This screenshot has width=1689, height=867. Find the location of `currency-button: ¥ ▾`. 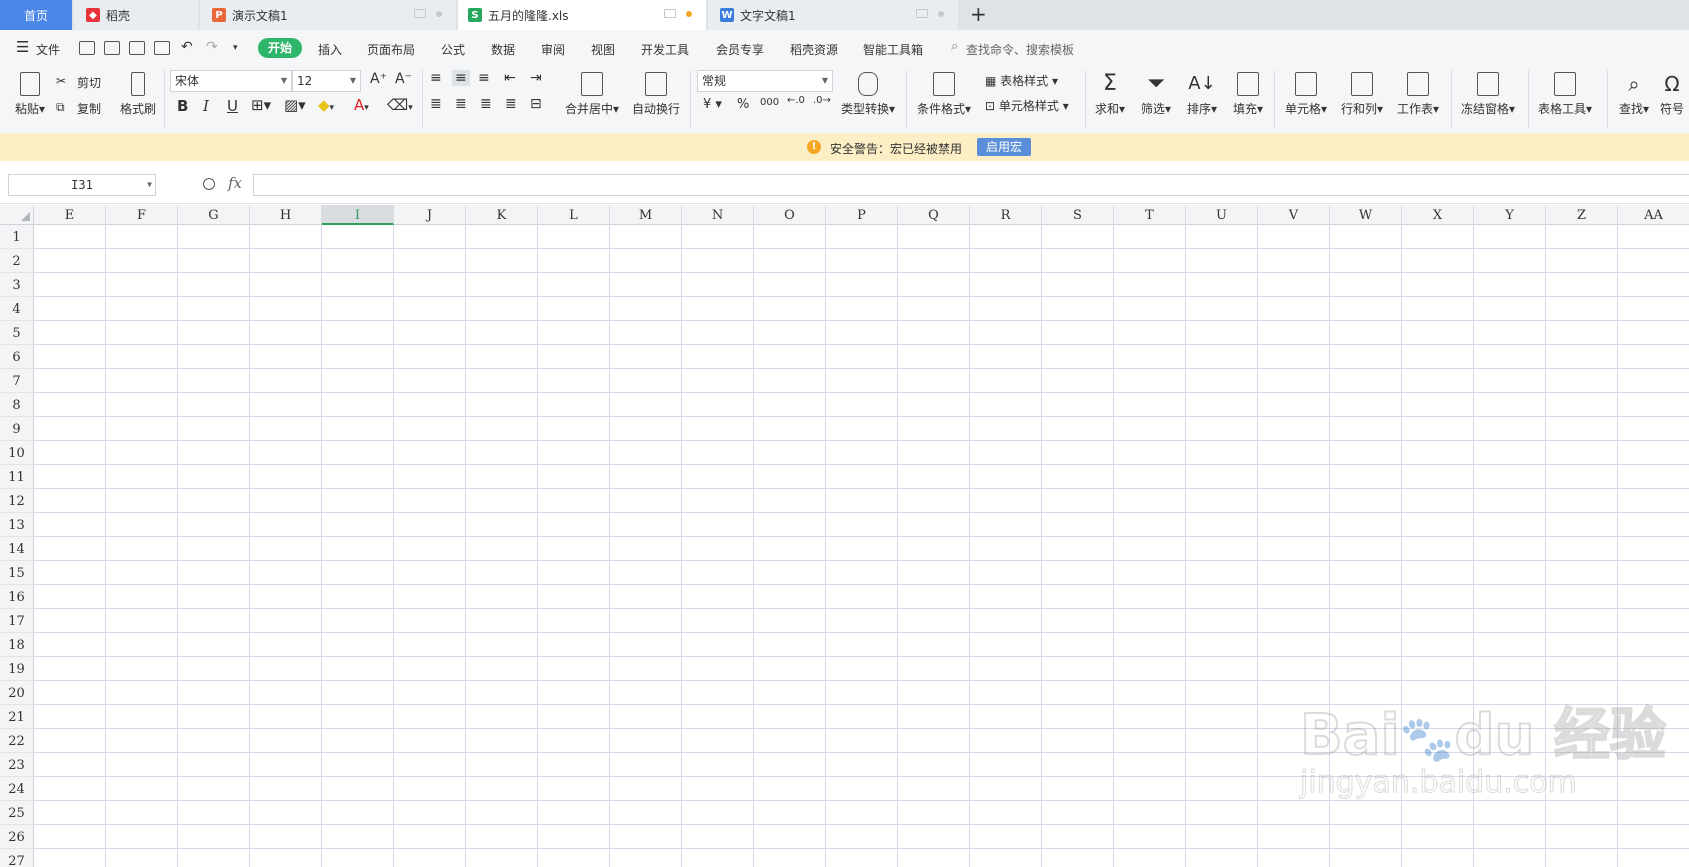

currency-button: ¥ ▾ is located at coordinates (712, 104).